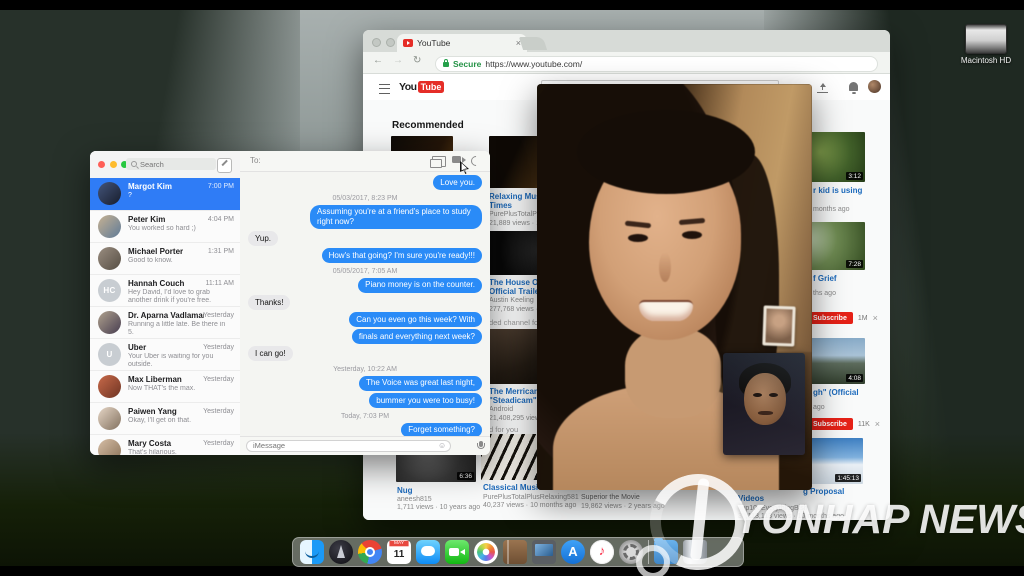 This screenshot has height=576, width=1024. What do you see at coordinates (152, 452) in the screenshot?
I see `message-preview: That's hilarious.` at bounding box center [152, 452].